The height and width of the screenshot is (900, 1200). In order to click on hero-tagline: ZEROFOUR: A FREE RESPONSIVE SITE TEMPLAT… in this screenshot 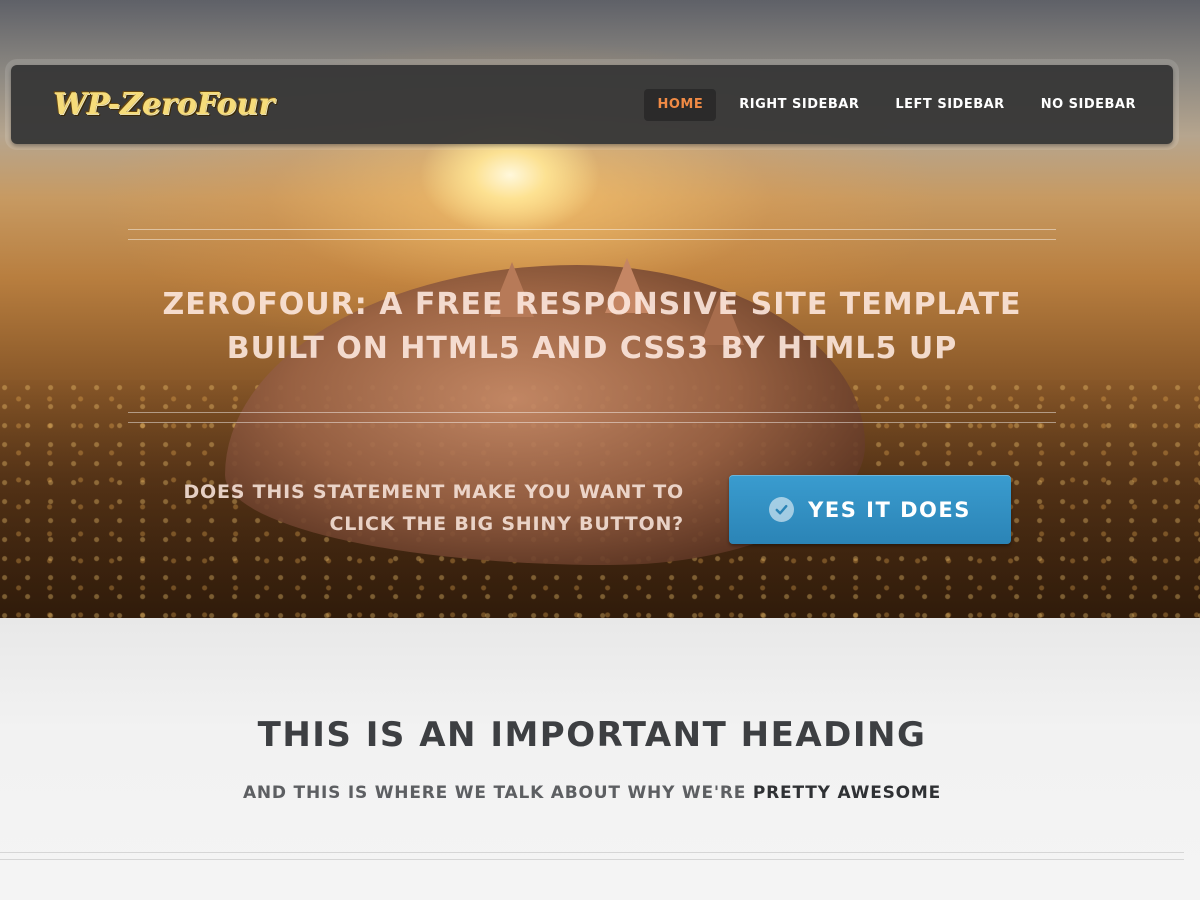, I will do `click(592, 327)`.